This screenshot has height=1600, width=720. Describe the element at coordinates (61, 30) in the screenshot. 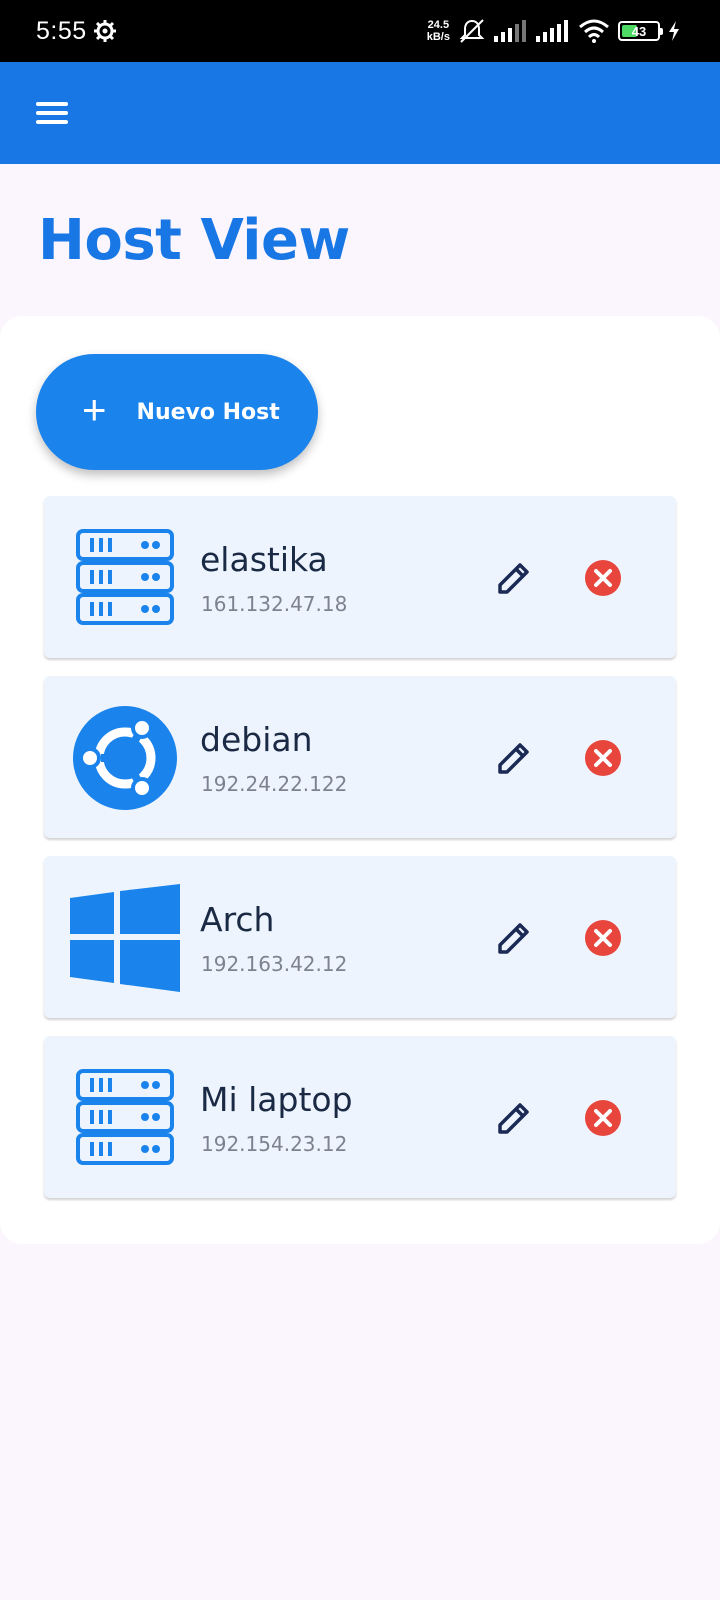

I see `status-time: 5:55` at that location.